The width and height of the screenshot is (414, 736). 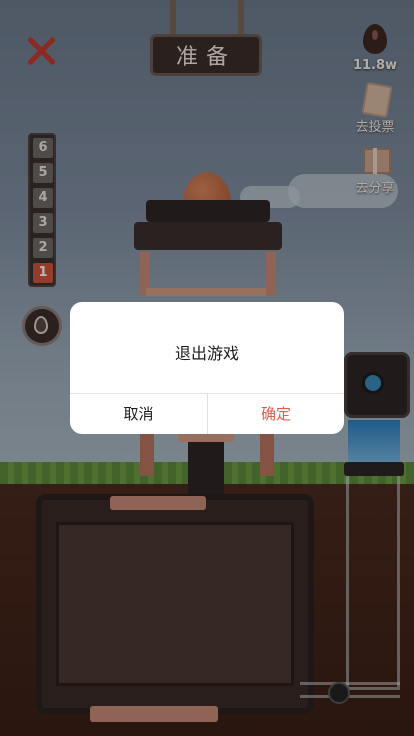 What do you see at coordinates (206, 353) in the screenshot?
I see `dialog-title: 退出游戏` at bounding box center [206, 353].